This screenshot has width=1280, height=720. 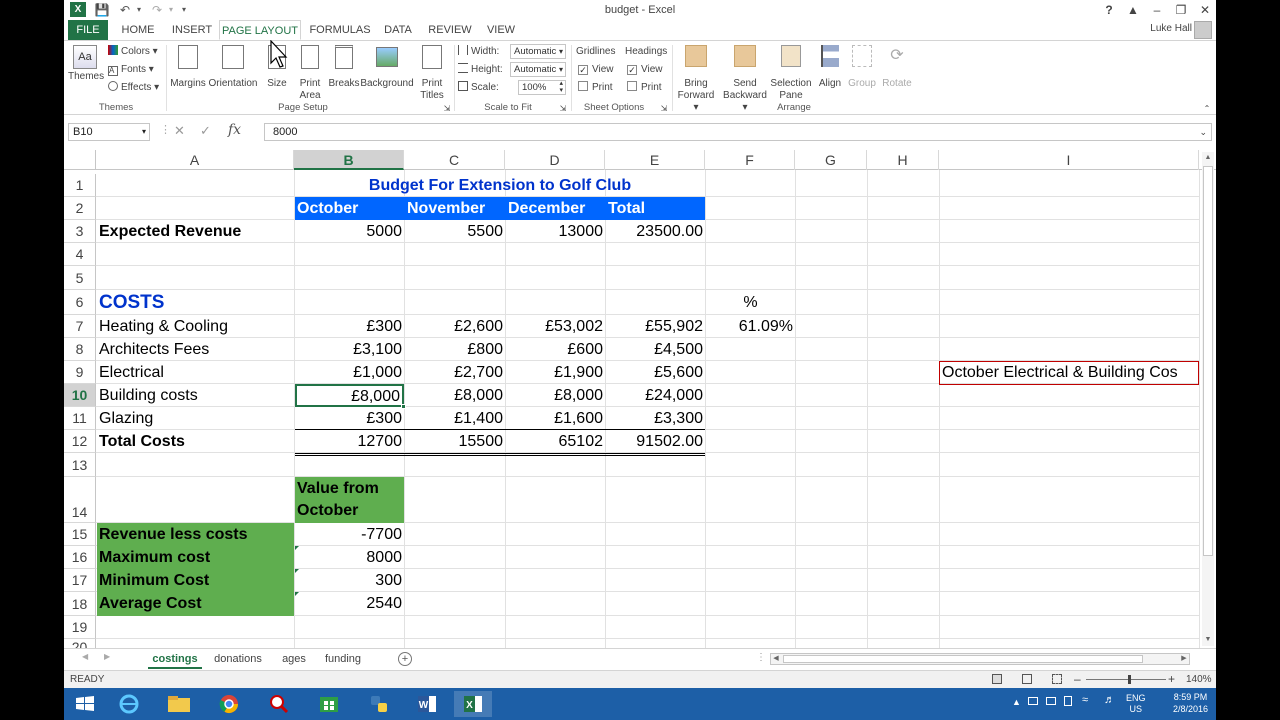 What do you see at coordinates (455, 208) in the screenshot?
I see `header-november: November` at bounding box center [455, 208].